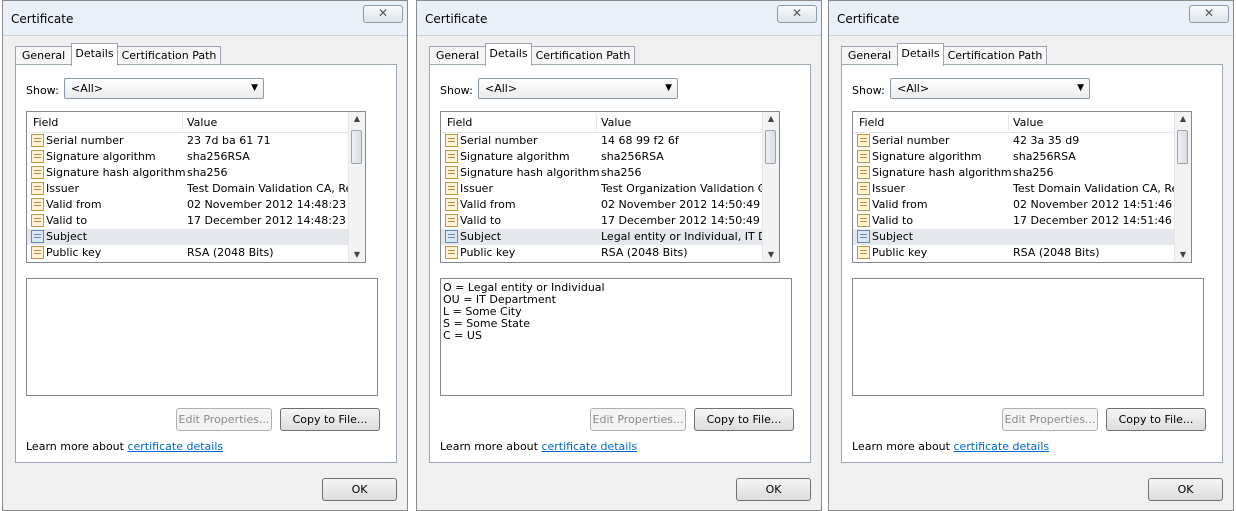  Describe the element at coordinates (603, 205) in the screenshot. I see `table-row: Valid from 02 November 2012 14:50:49` at that location.